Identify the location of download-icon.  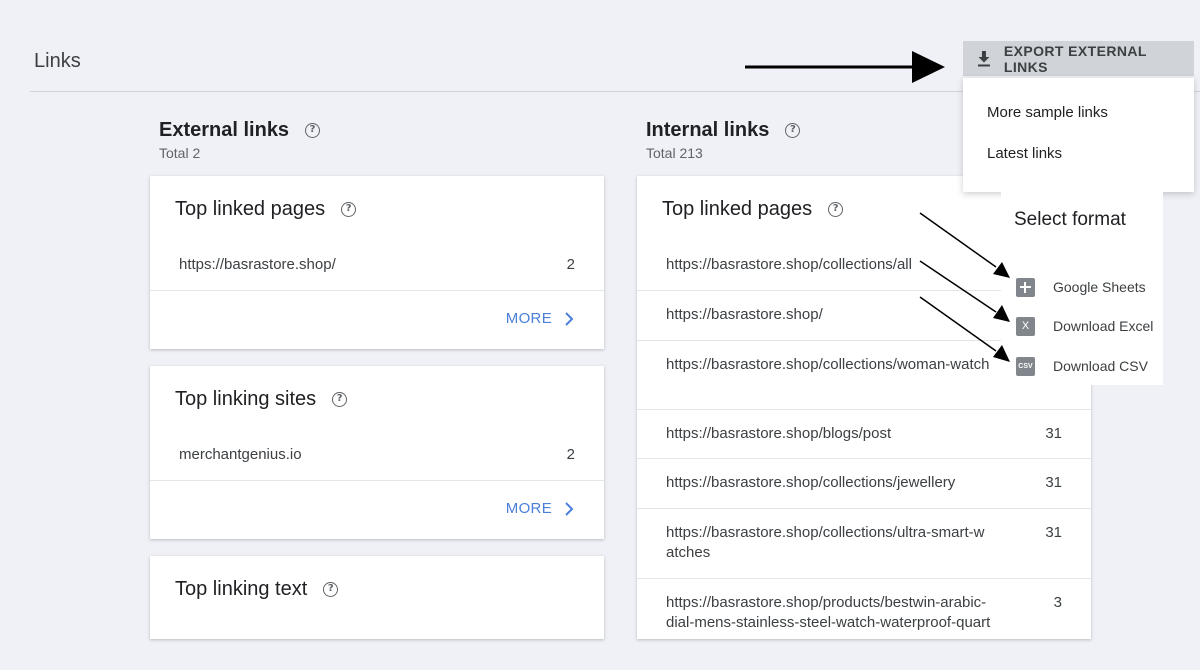
(983, 58).